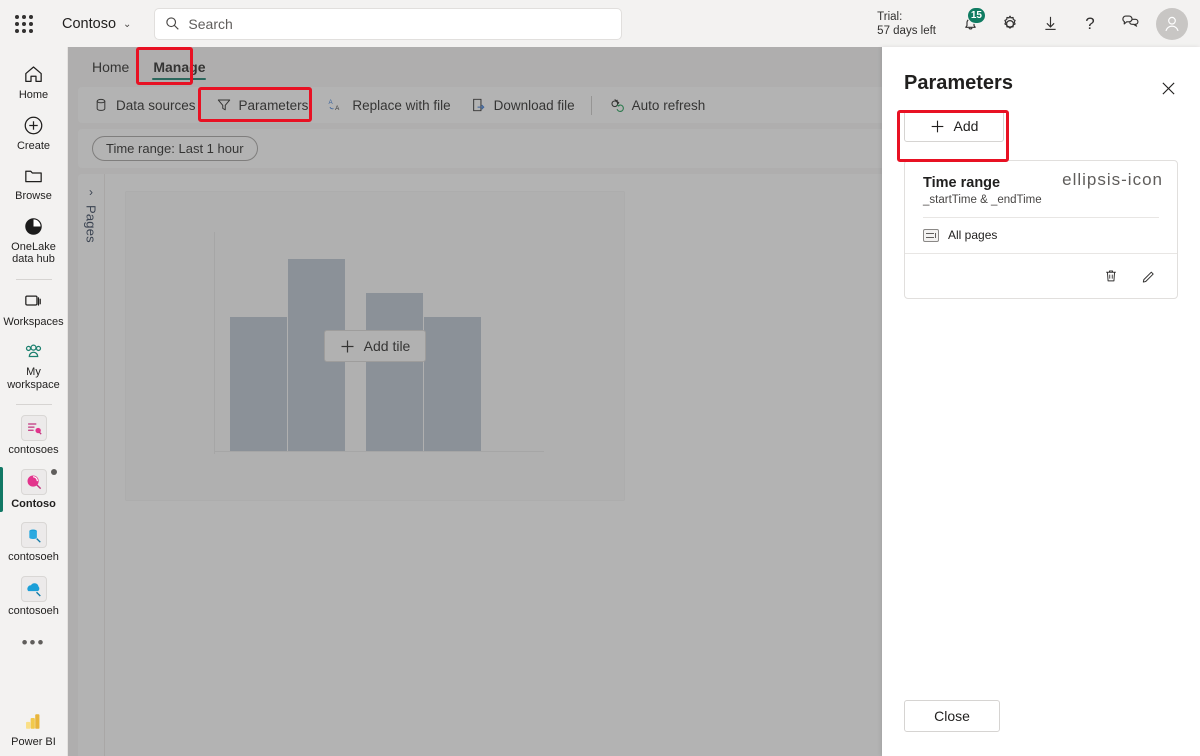  Describe the element at coordinates (33, 309) in the screenshot. I see `sidebar-item-workspaces: Workspaces` at that location.